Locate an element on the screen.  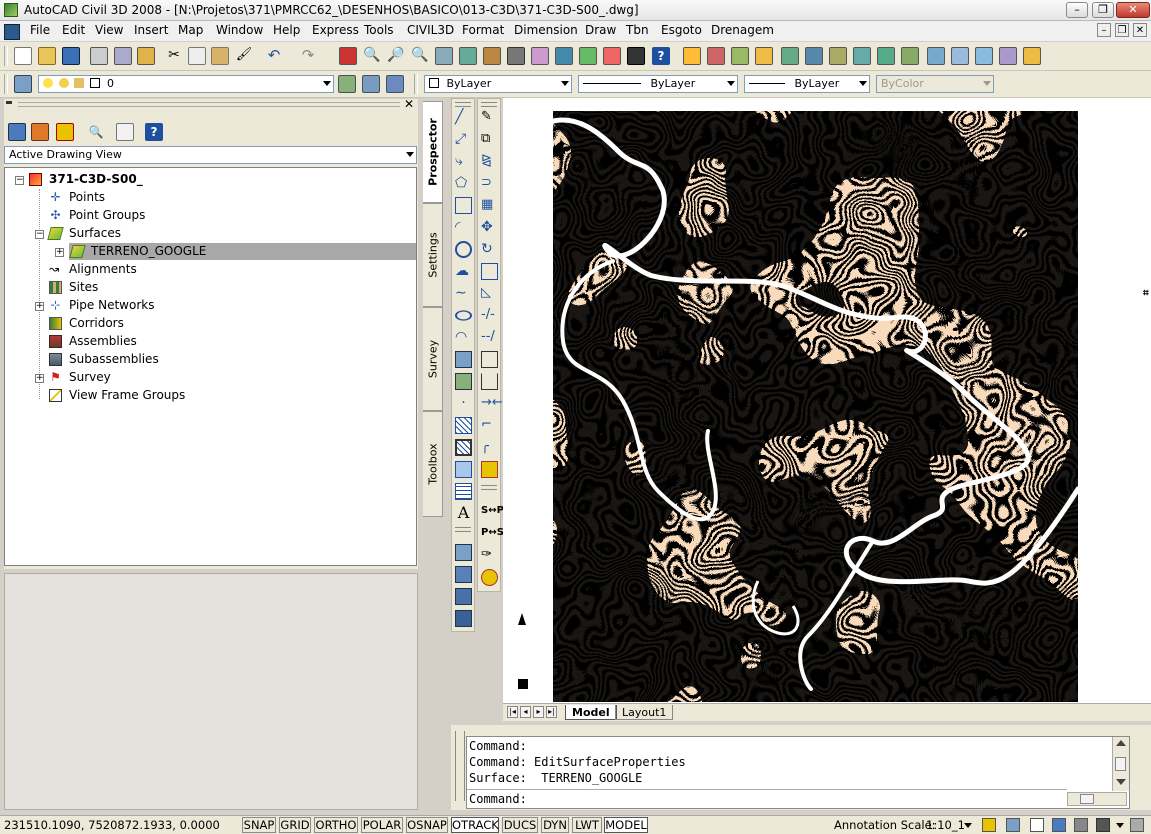
insert-block-icon is located at coordinates (463, 359).